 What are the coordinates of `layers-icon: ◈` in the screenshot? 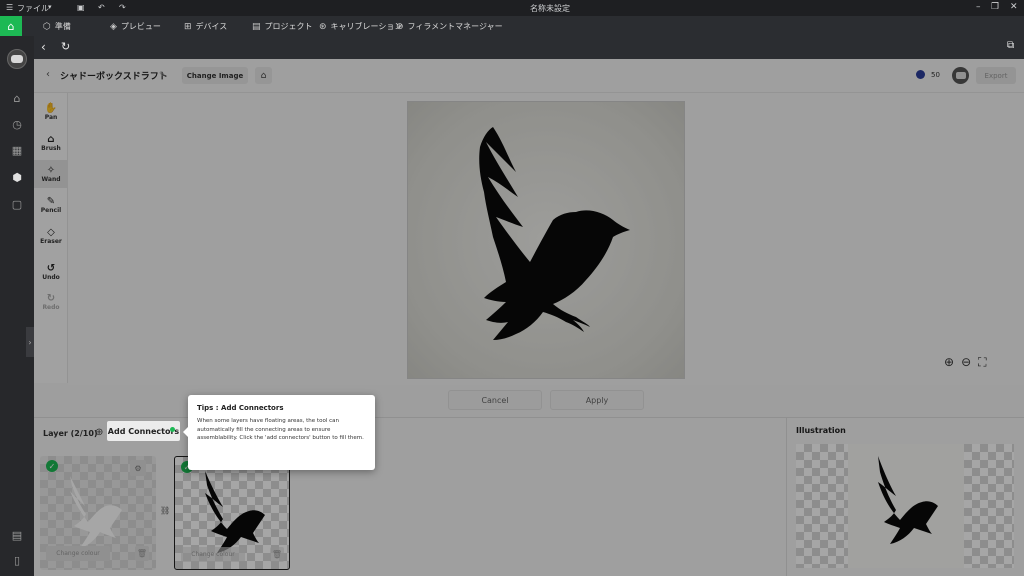 It's located at (113, 26).